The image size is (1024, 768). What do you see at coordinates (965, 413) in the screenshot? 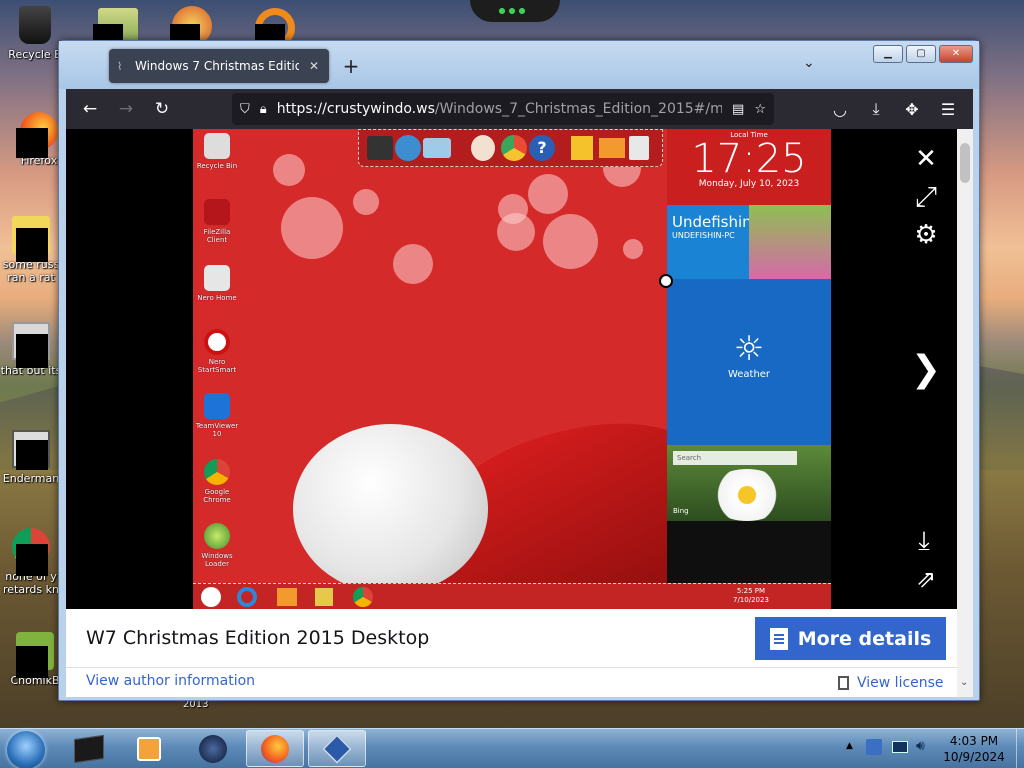
I see `vertical-scrollbar: ⌄` at bounding box center [965, 413].